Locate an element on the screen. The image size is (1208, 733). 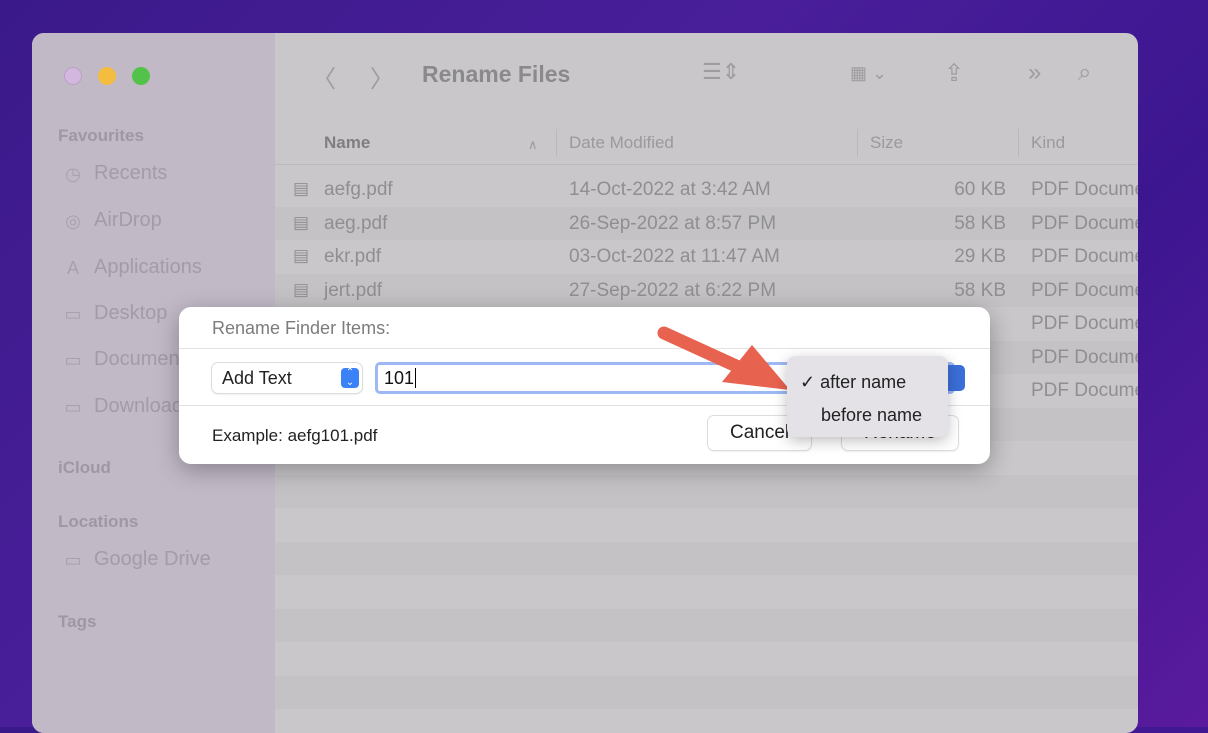
menu-item-before-name: before name is located at coordinates (871, 415).